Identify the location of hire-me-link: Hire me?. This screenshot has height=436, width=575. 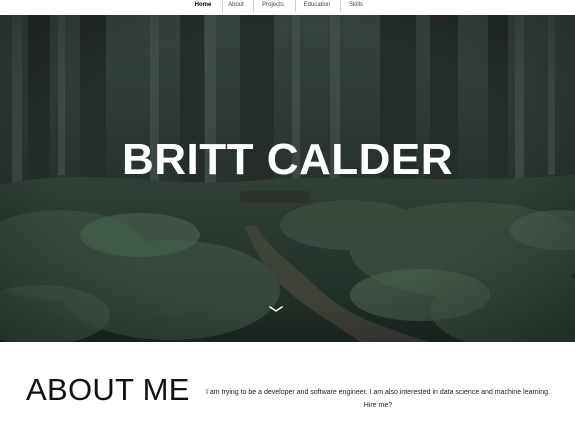
(378, 406).